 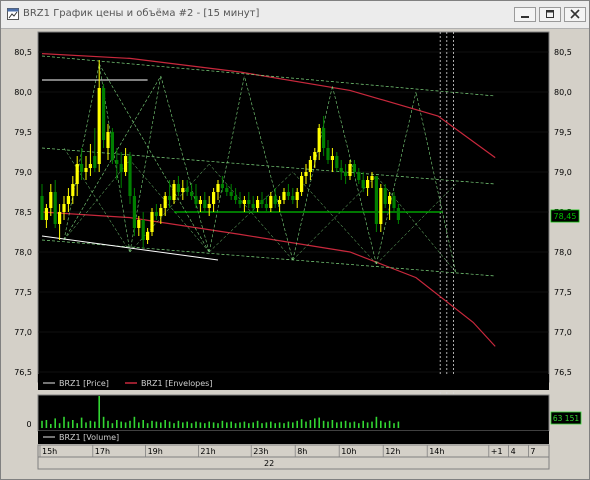 What do you see at coordinates (513, 451) in the screenshot?
I see `time-label-10: 4` at bounding box center [513, 451].